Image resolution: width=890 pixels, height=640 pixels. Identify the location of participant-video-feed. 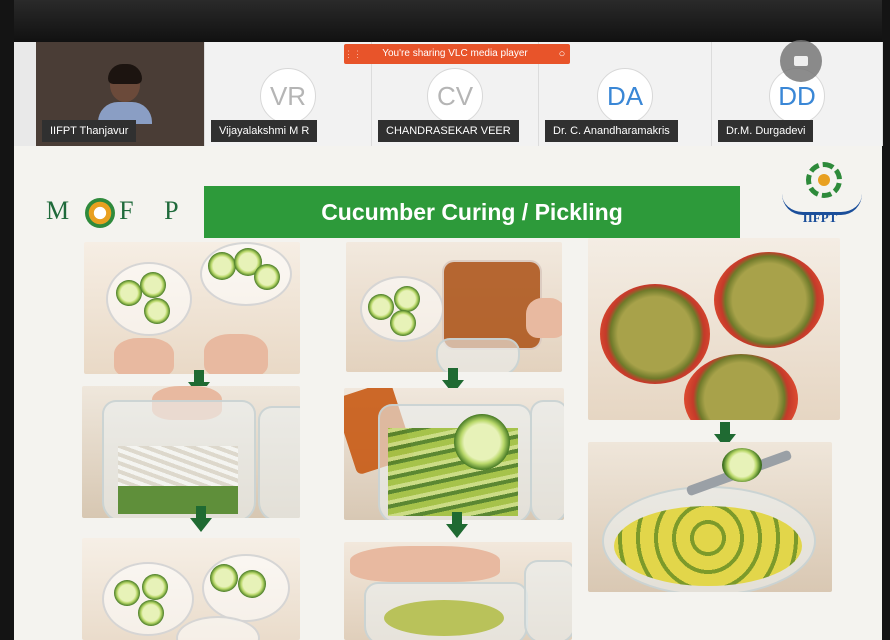
(126, 94).